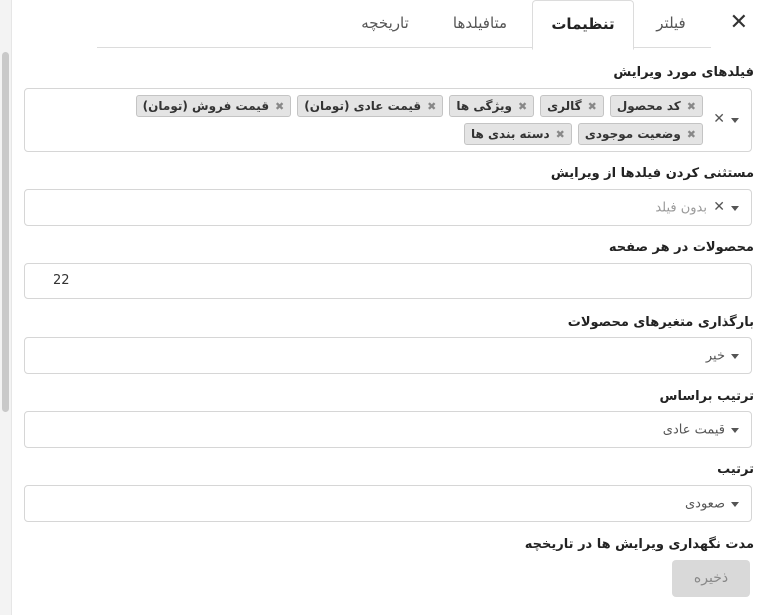 This screenshot has height=615, width=768. I want to click on order-value: صعودی, so click(705, 503).